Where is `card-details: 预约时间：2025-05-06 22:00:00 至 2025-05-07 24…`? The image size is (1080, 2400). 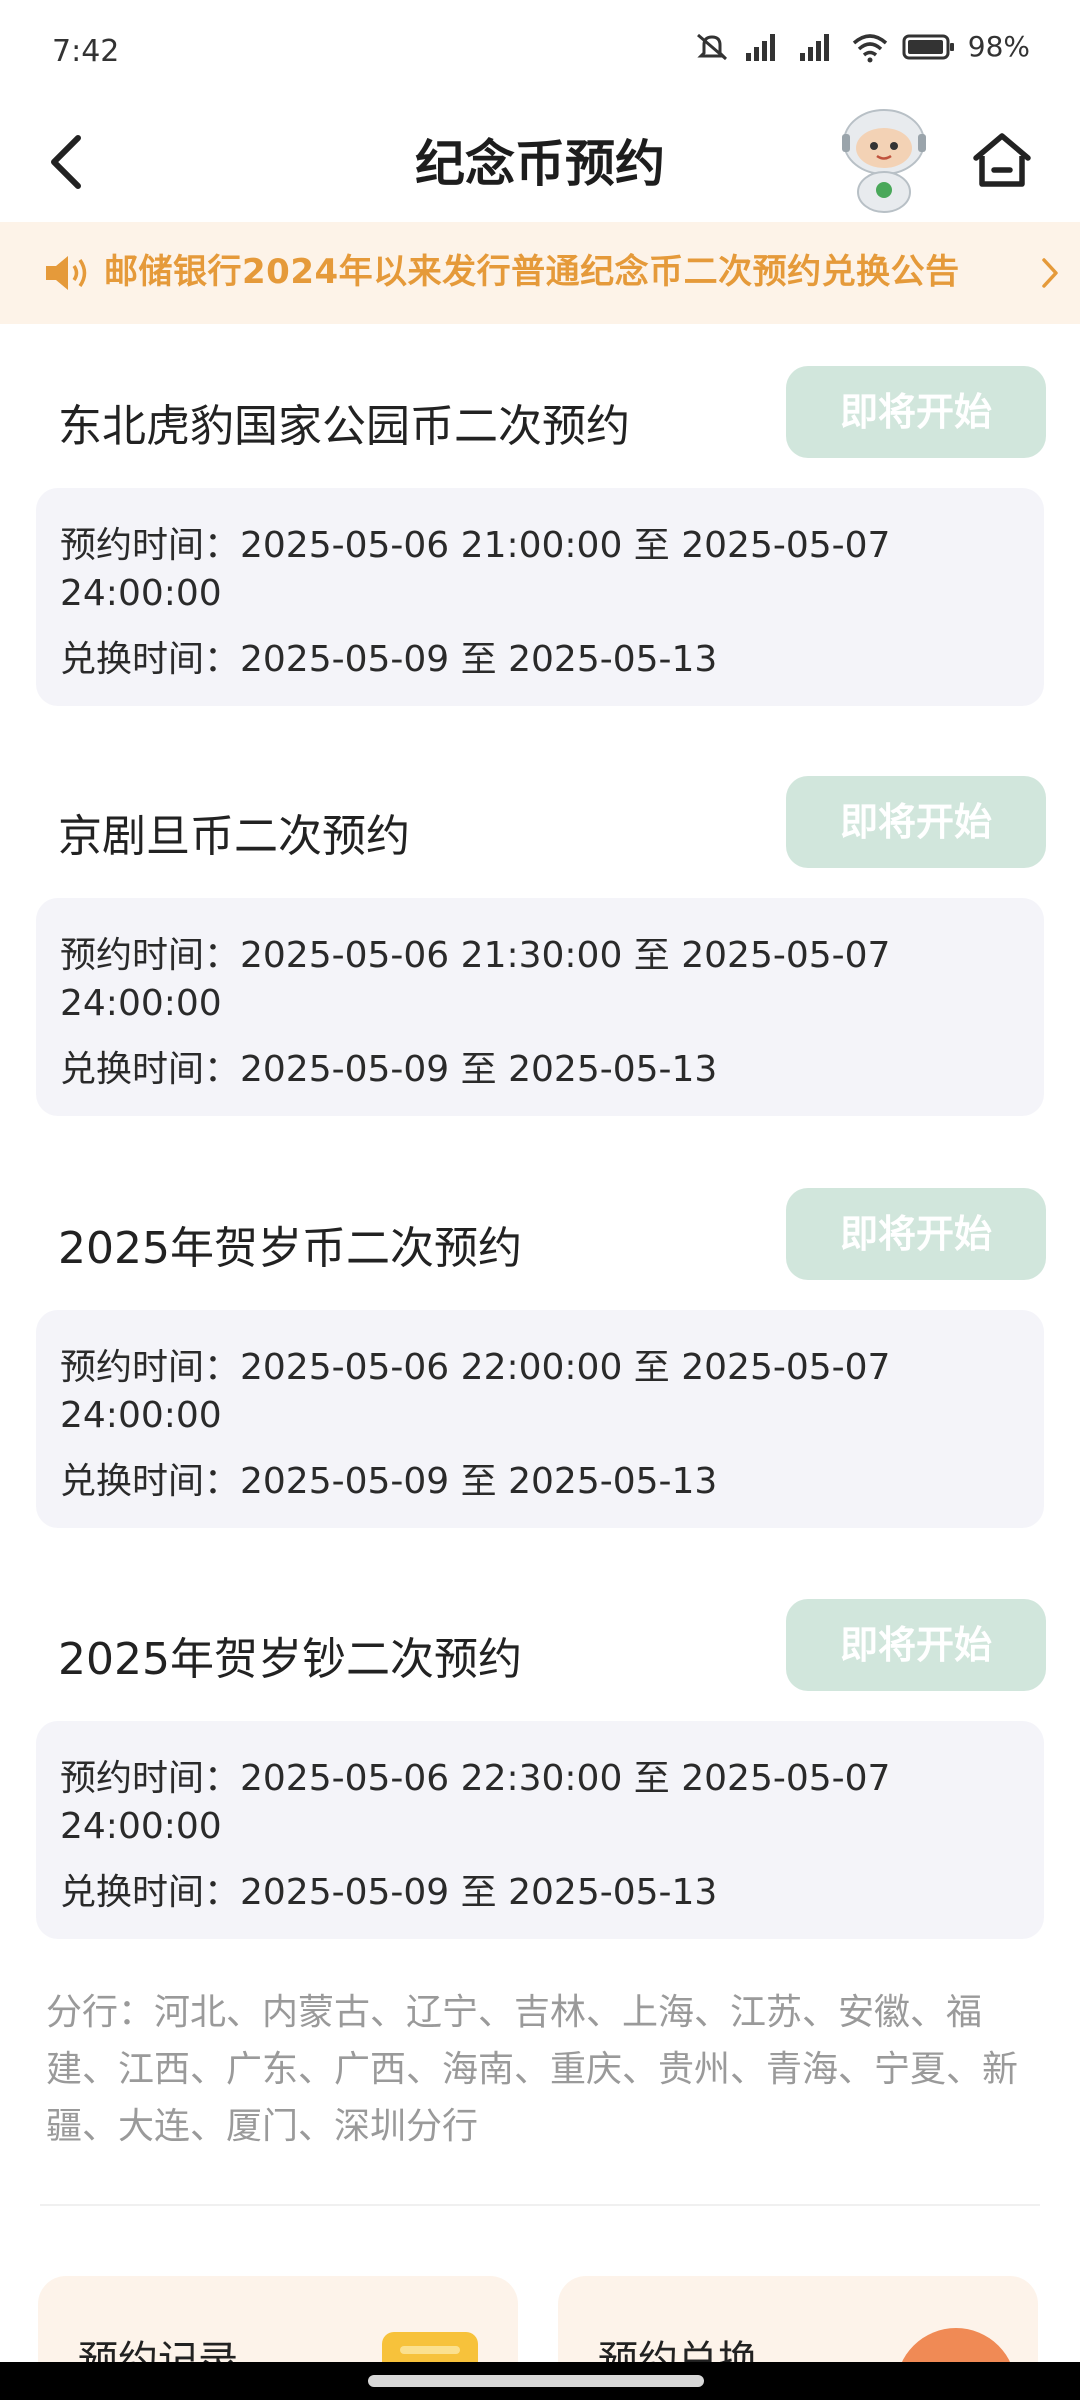
card-details: 预约时间：2025-05-06 22:00:00 至 2025-05-07 24… is located at coordinates (540, 1419).